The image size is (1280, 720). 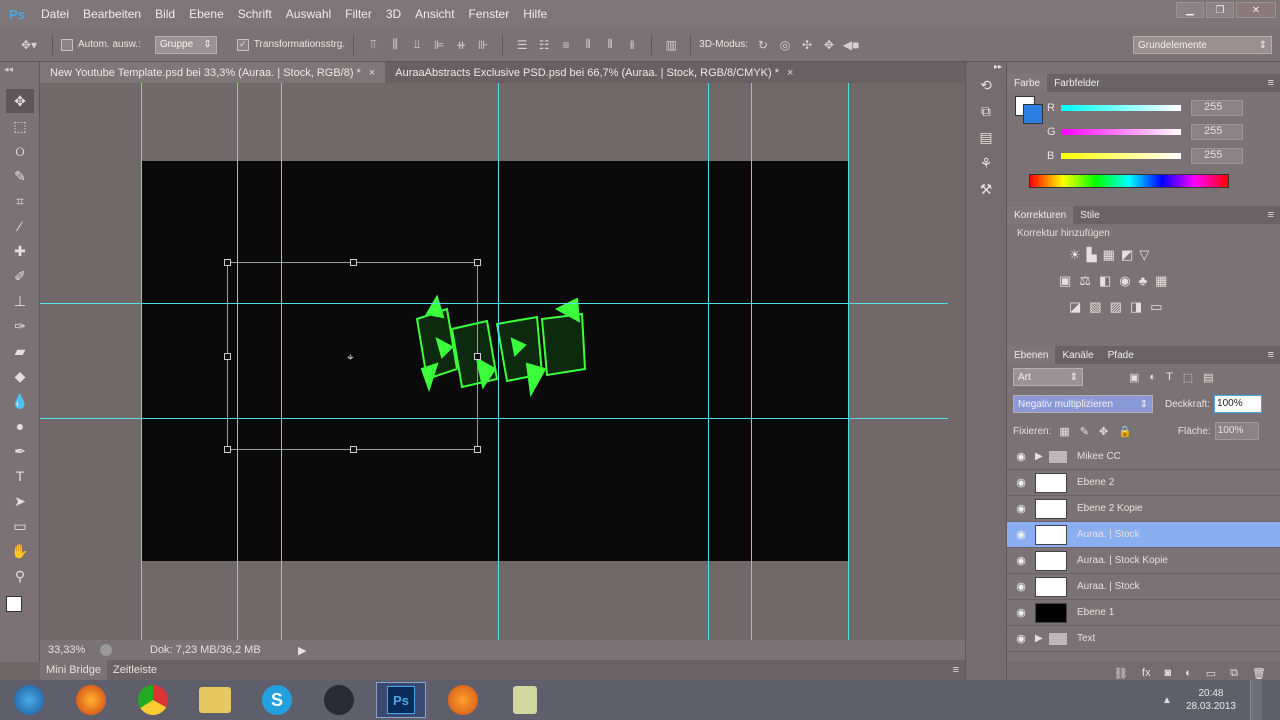 What do you see at coordinates (417, 45) in the screenshot?
I see `align-bottom-icon: ⫫` at bounding box center [417, 45].